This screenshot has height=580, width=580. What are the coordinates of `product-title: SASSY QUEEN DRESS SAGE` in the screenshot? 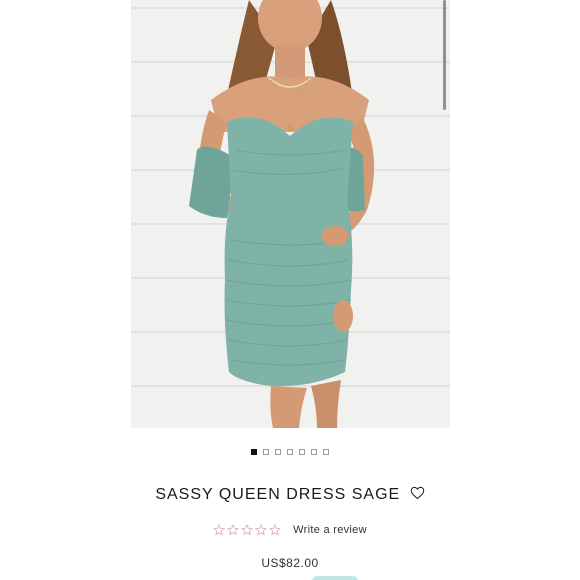 It's located at (278, 494).